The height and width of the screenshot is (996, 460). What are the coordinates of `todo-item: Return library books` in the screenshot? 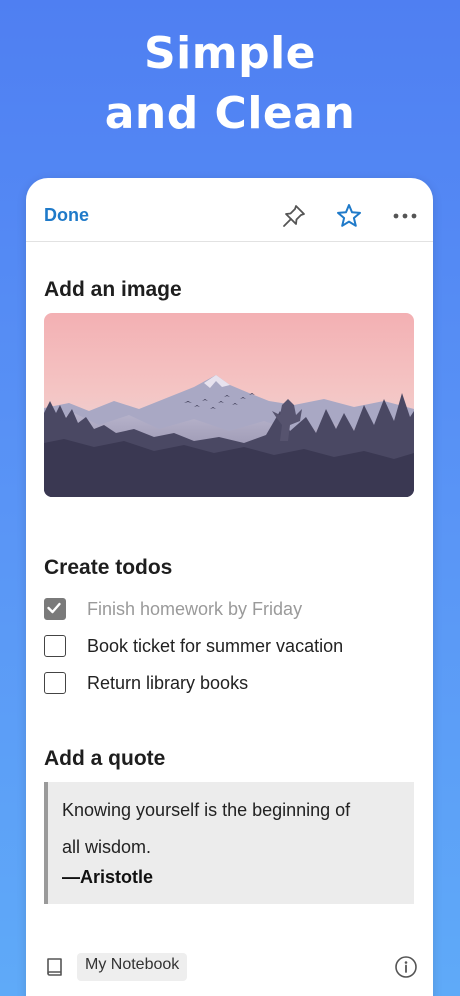 It's located at (229, 683).